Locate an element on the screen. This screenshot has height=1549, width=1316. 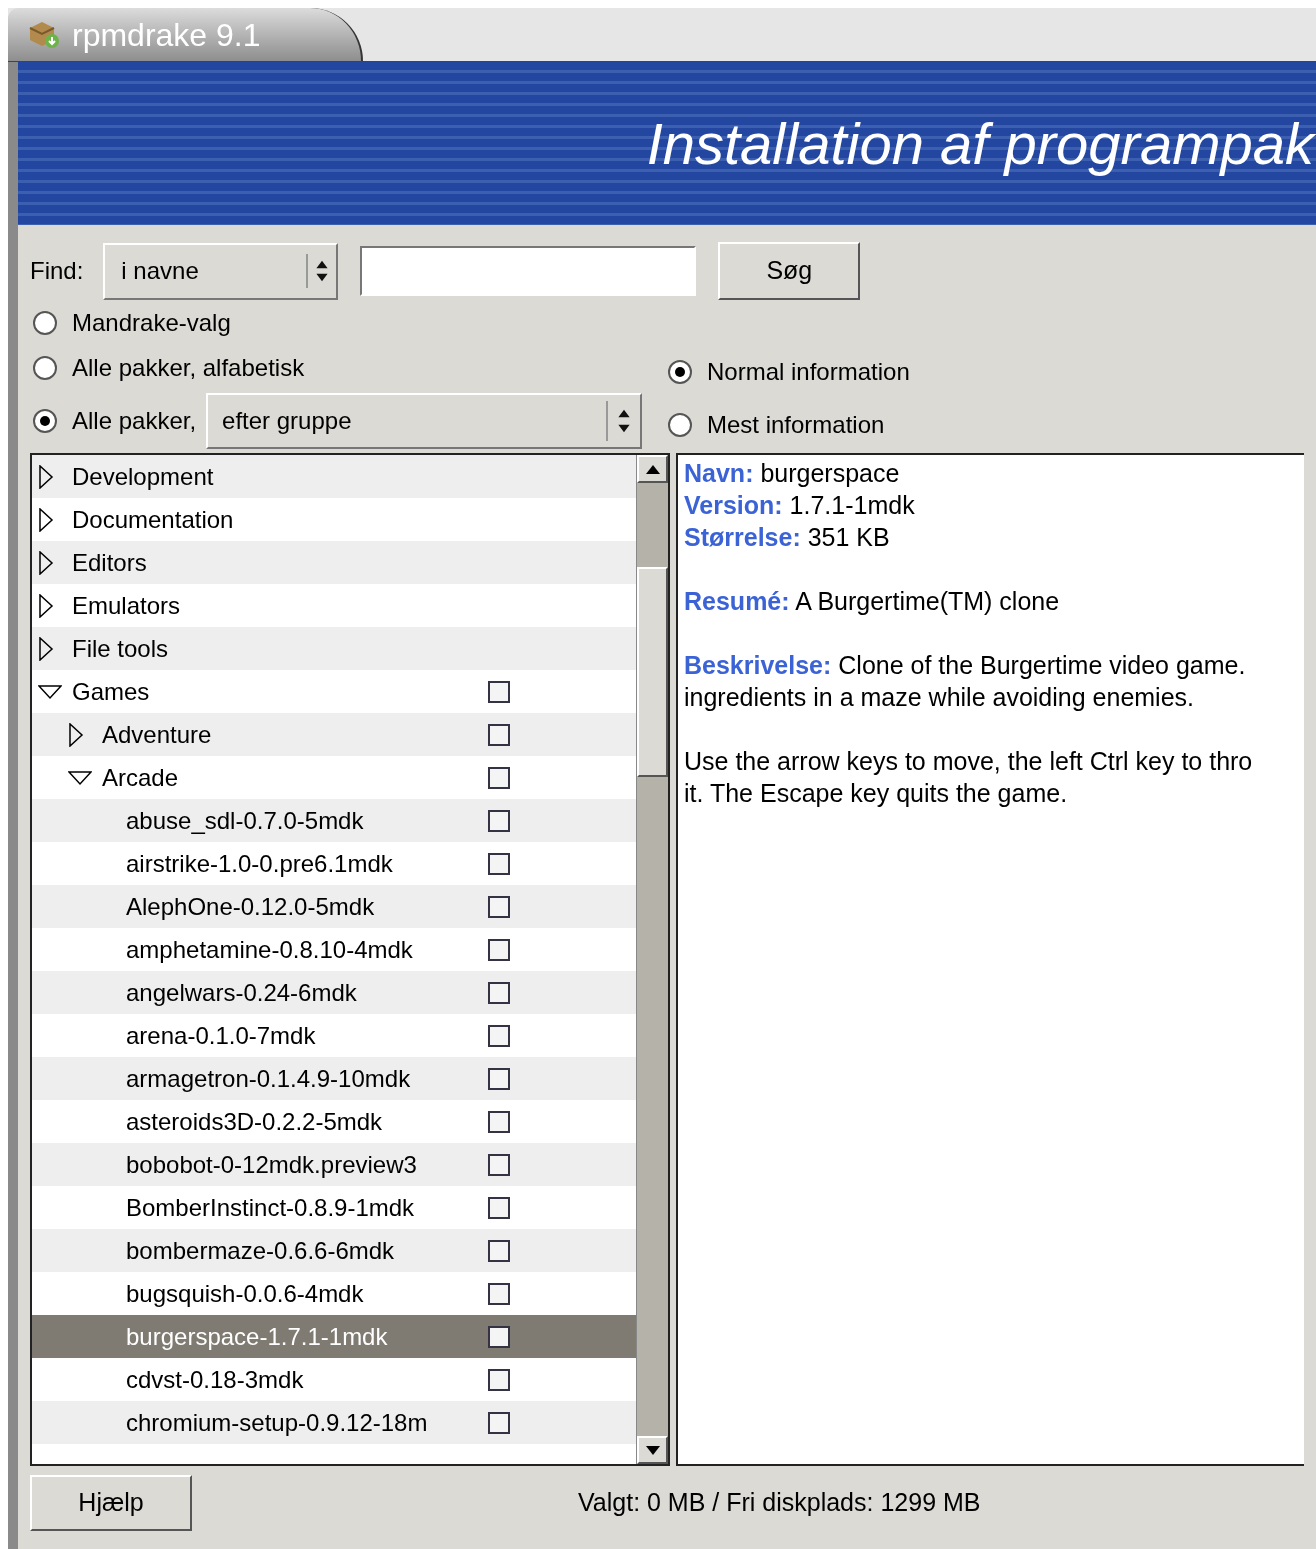
radio-label: Alle pakker, alfabetisk is located at coordinates (188, 367).